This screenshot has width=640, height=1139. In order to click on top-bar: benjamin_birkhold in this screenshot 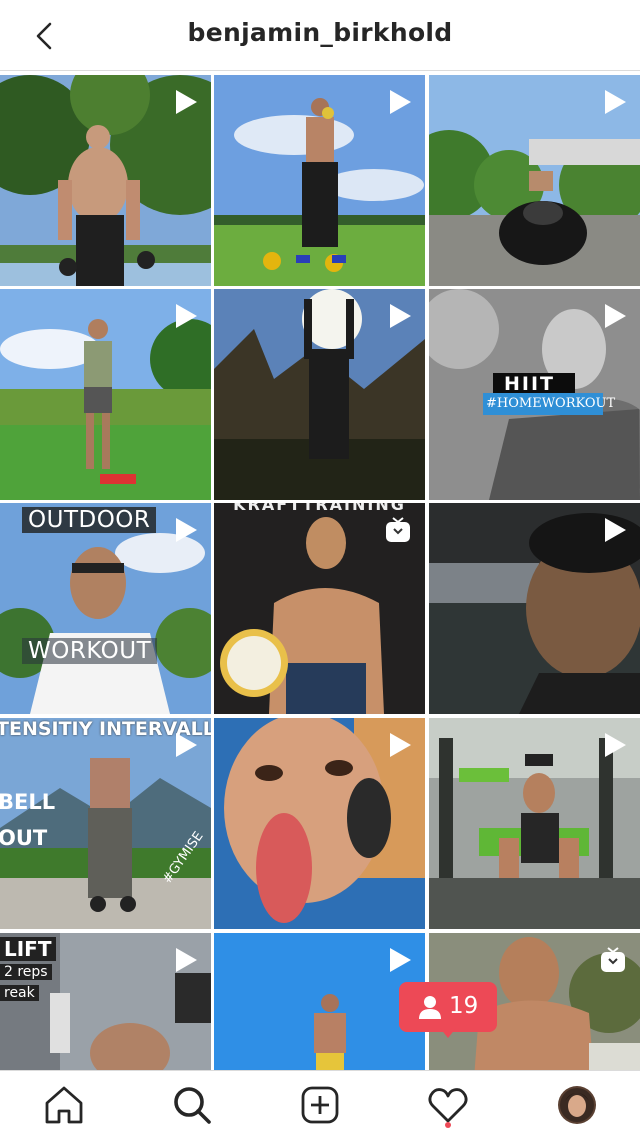, I will do `click(320, 35)`.